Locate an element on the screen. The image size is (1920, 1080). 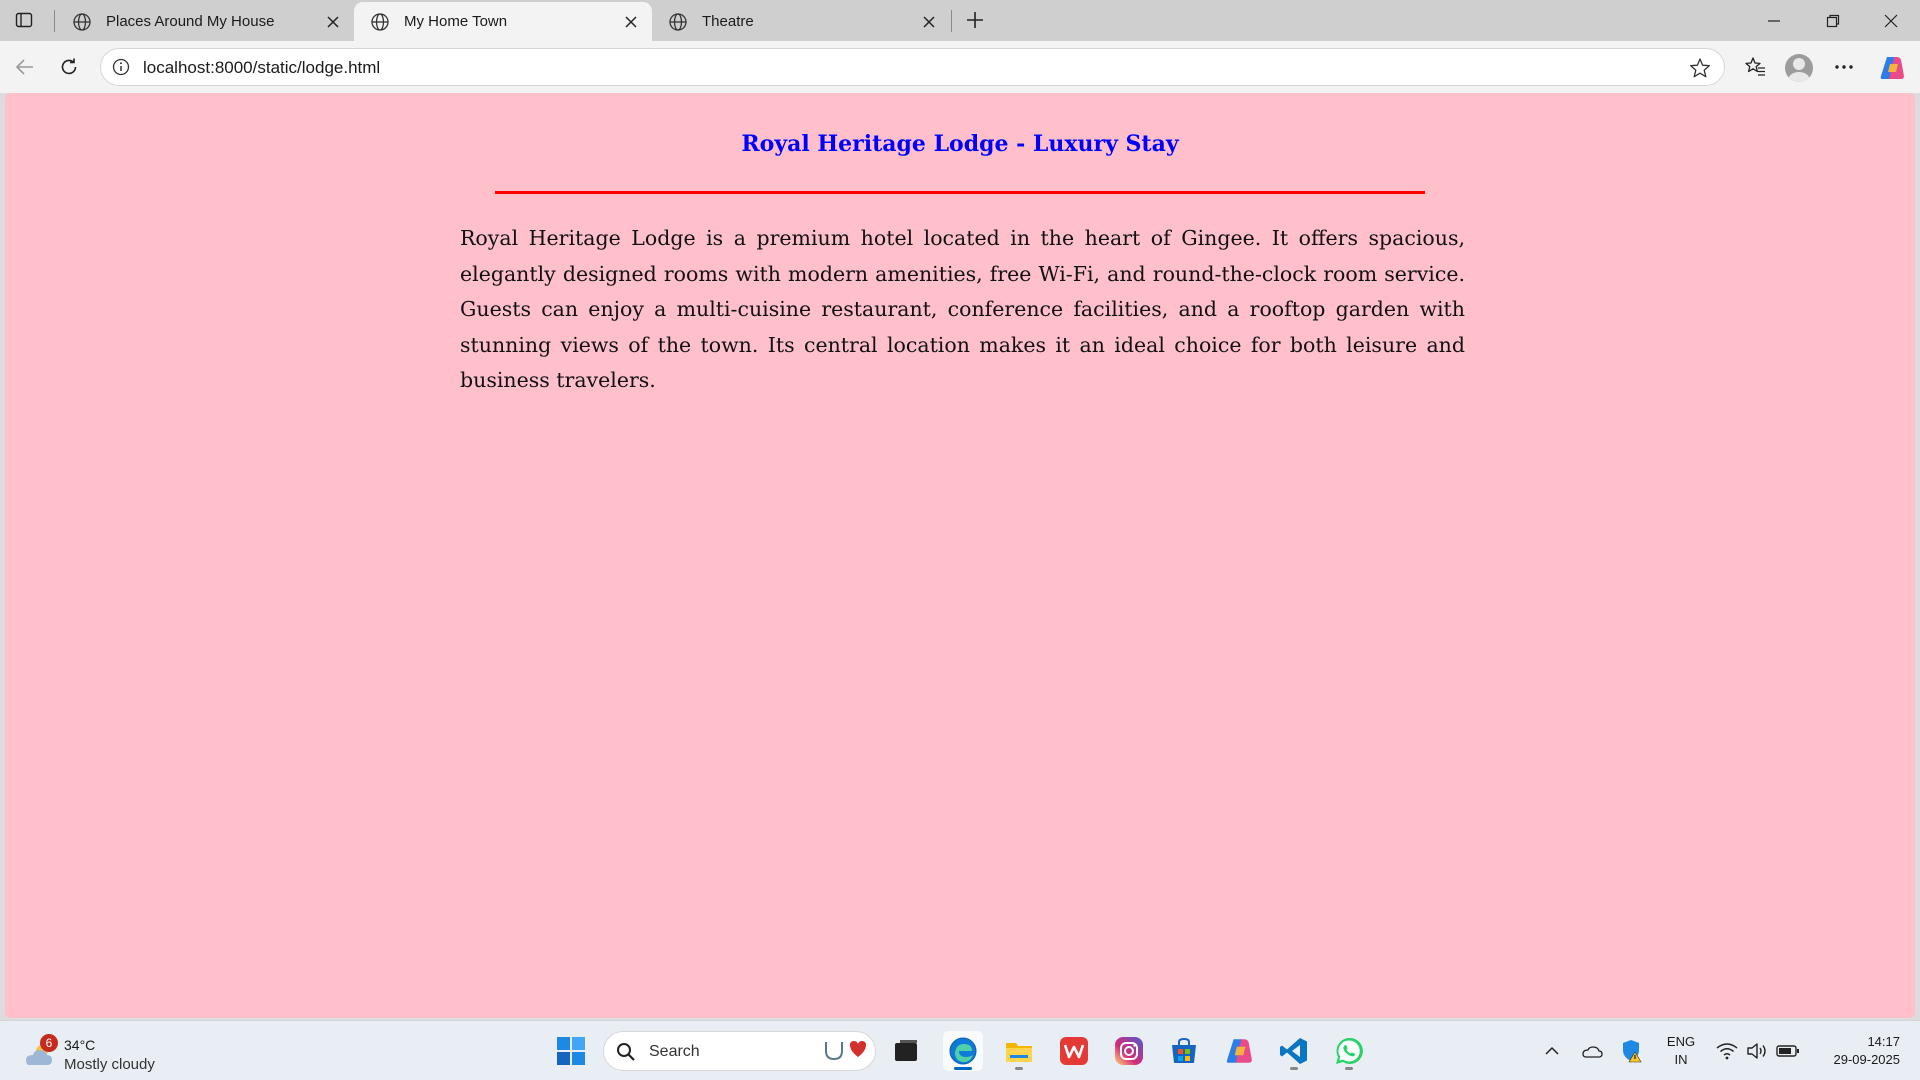
volume-tray is located at coordinates (1757, 1051).